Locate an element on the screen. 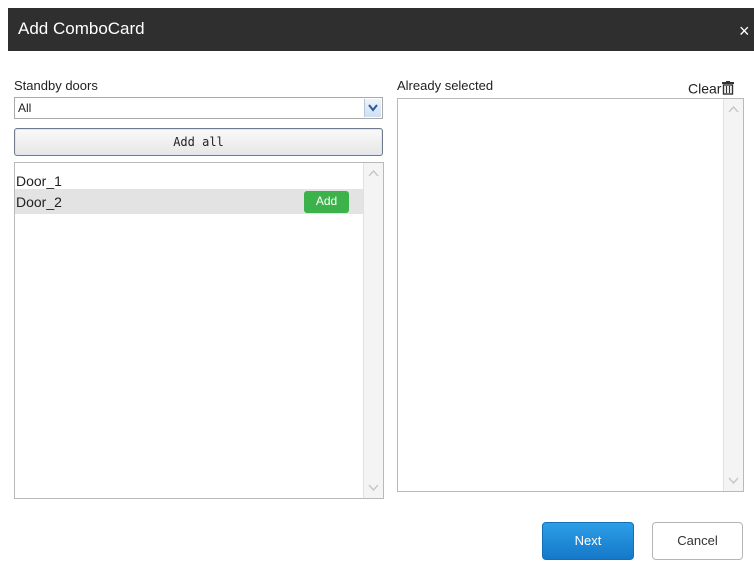  standby-doors-label: Standby doors is located at coordinates (56, 85).